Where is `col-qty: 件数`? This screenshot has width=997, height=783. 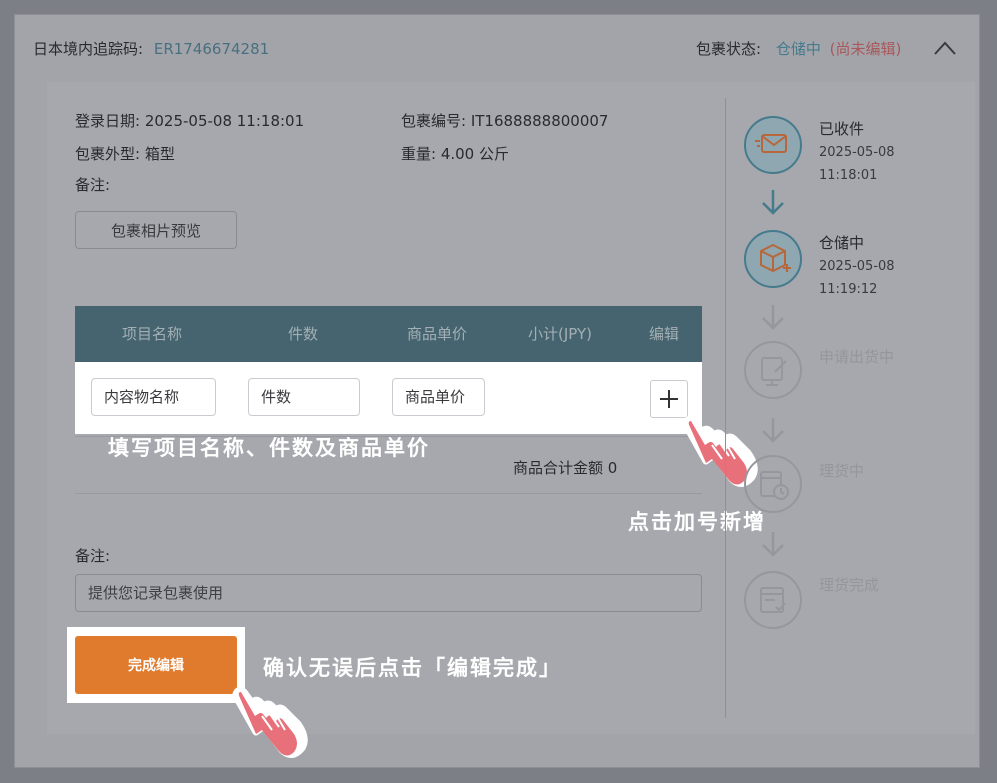 col-qty: 件数 is located at coordinates (303, 334).